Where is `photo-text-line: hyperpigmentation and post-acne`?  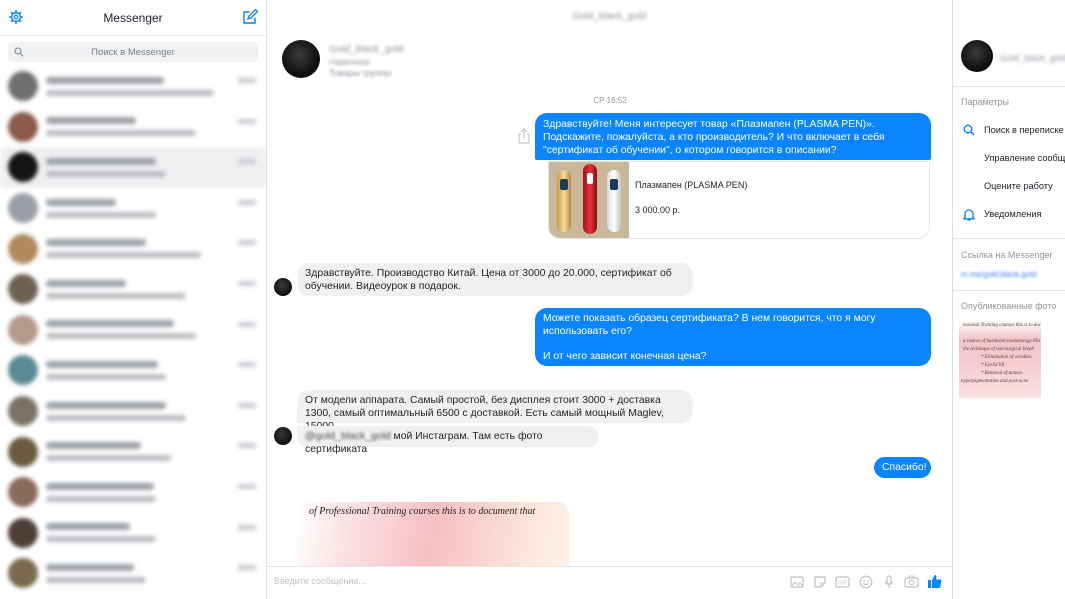
photo-text-line: hyperpigmentation and post-acne is located at coordinates (995, 381).